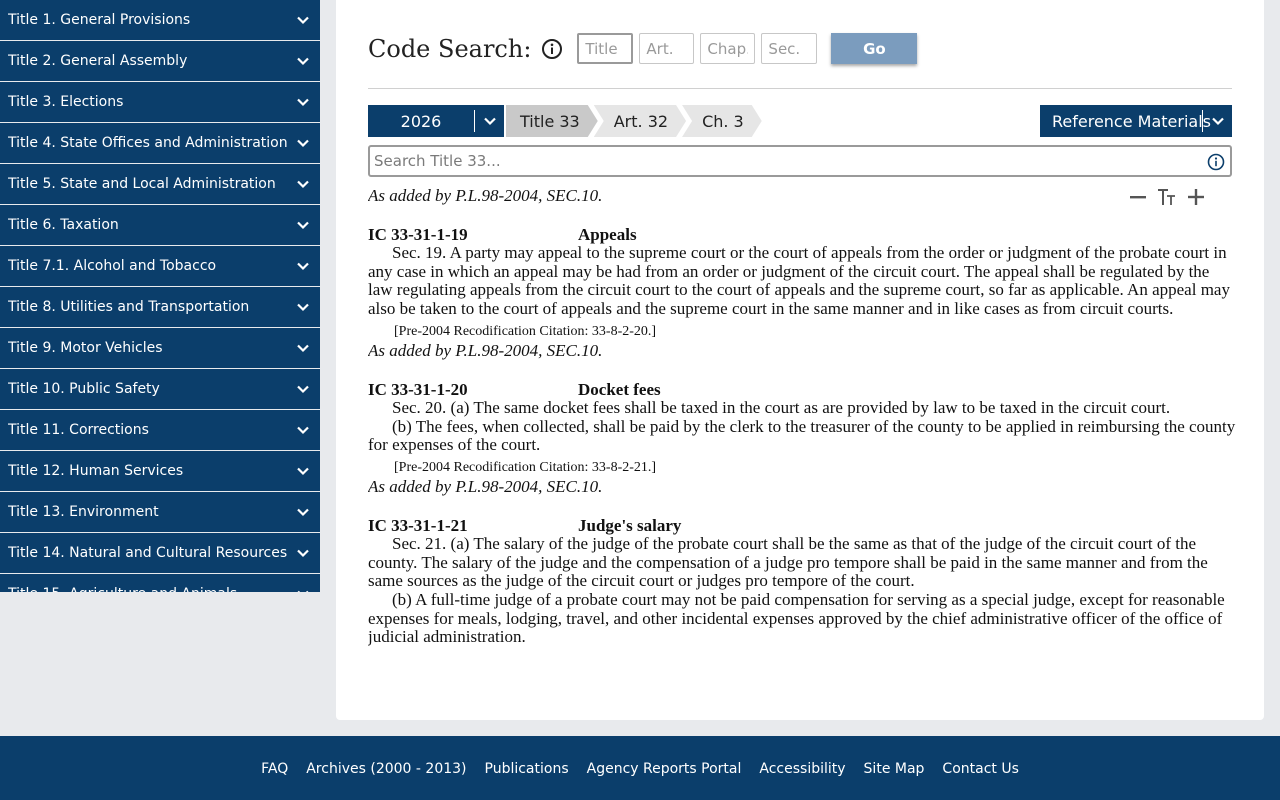 This screenshot has height=800, width=1280. What do you see at coordinates (1196, 197) in the screenshot?
I see `increase-text-icon` at bounding box center [1196, 197].